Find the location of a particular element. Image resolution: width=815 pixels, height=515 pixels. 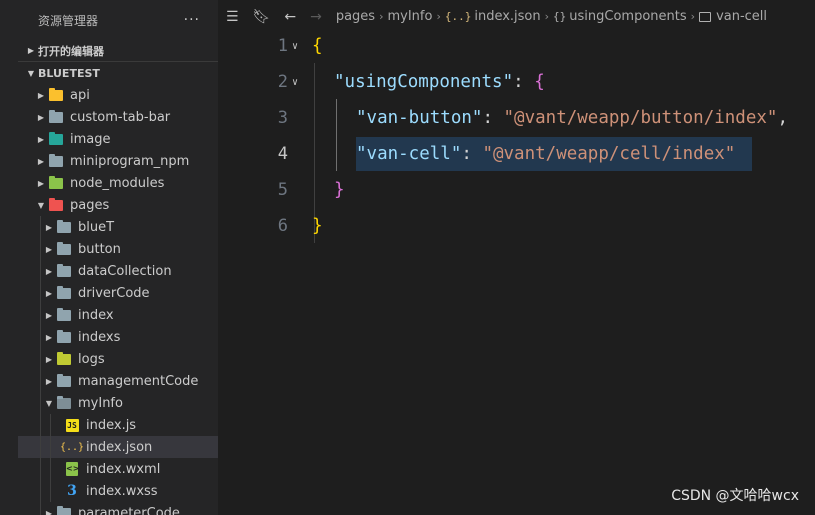

colon: : is located at coordinates (472, 154).